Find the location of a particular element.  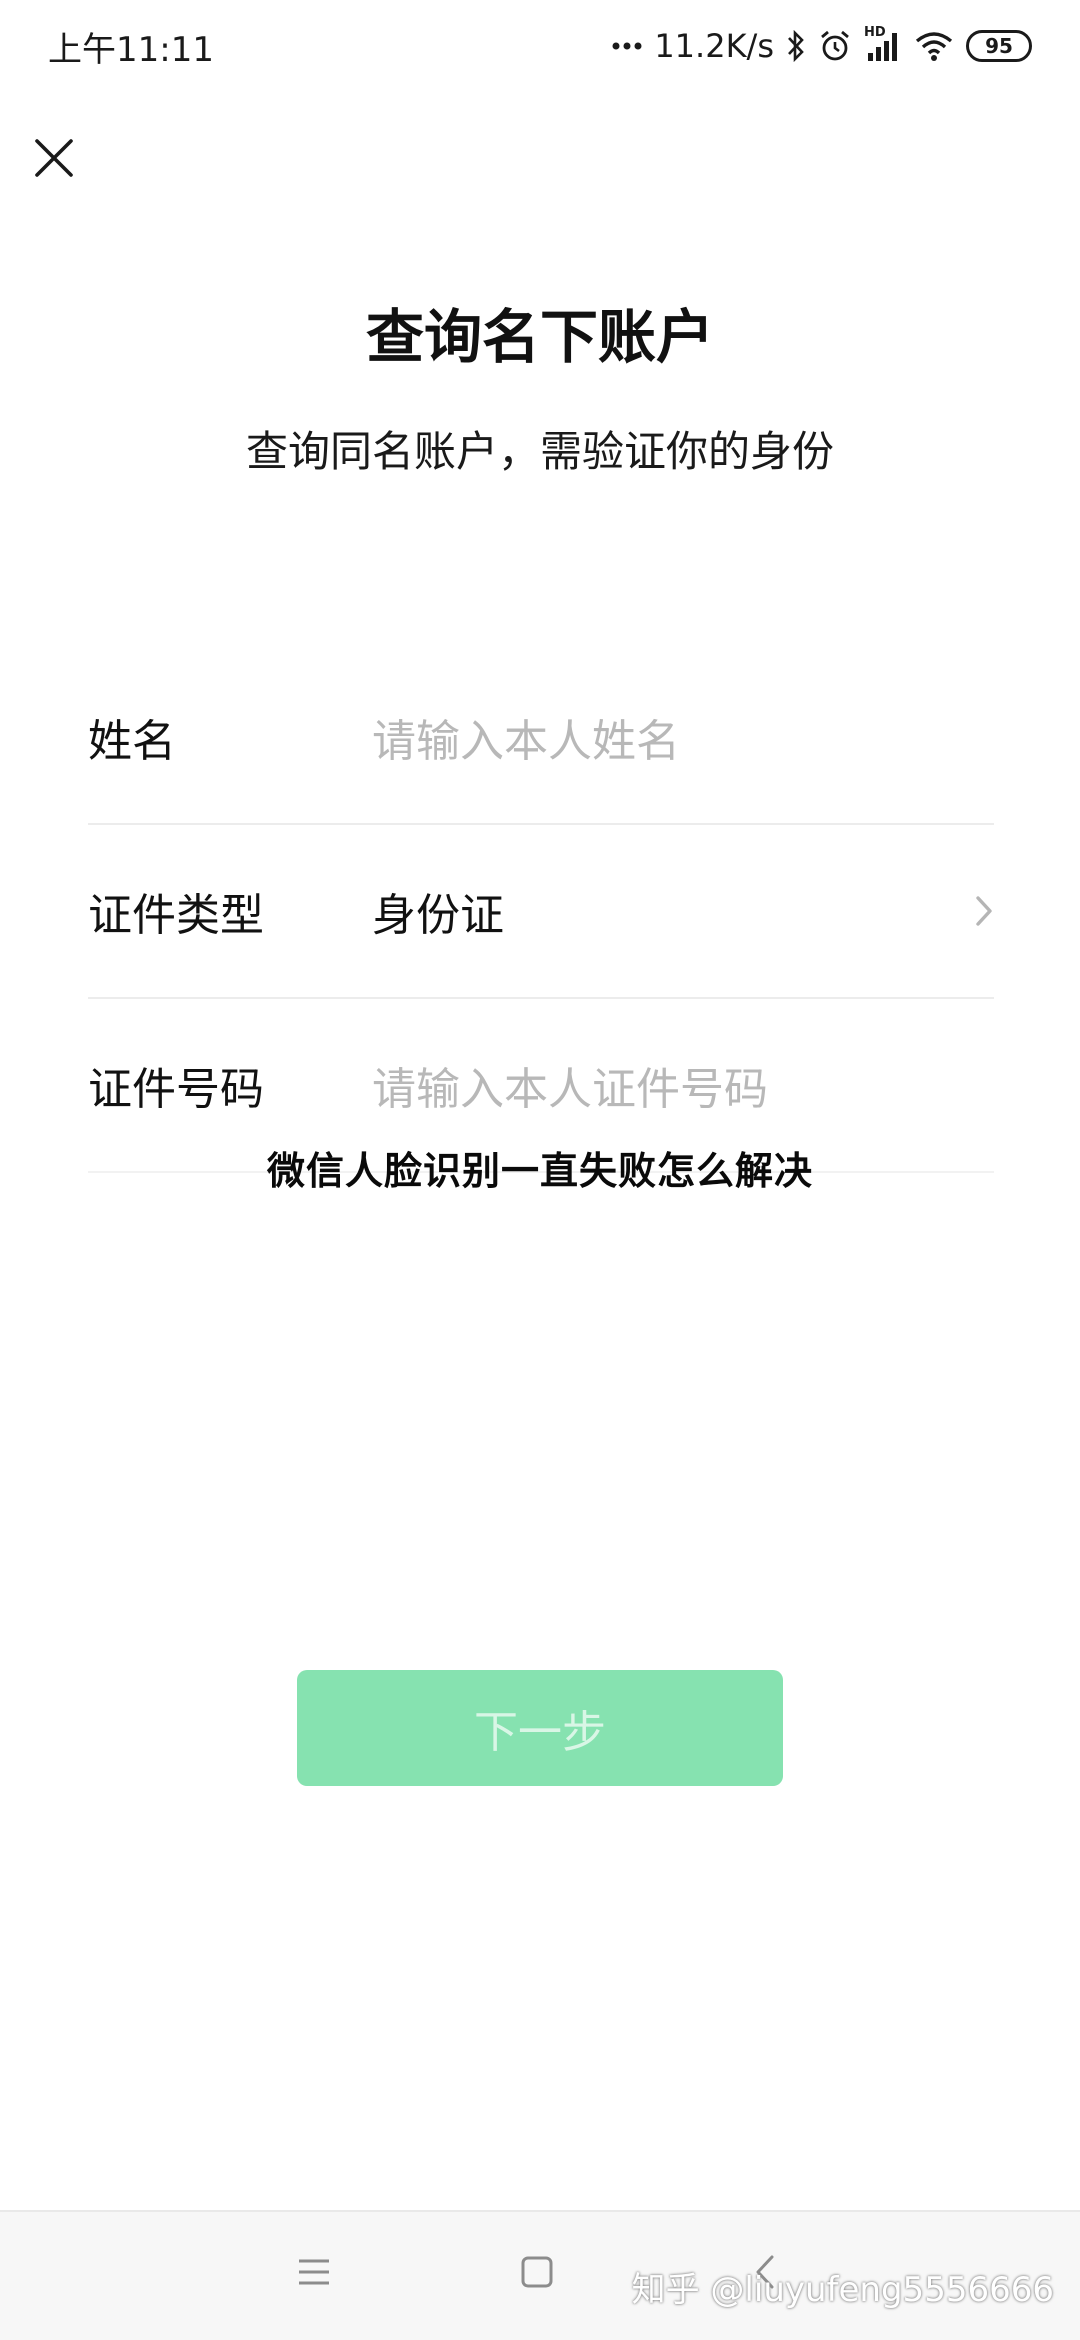

bluetooth-icon is located at coordinates (796, 46).